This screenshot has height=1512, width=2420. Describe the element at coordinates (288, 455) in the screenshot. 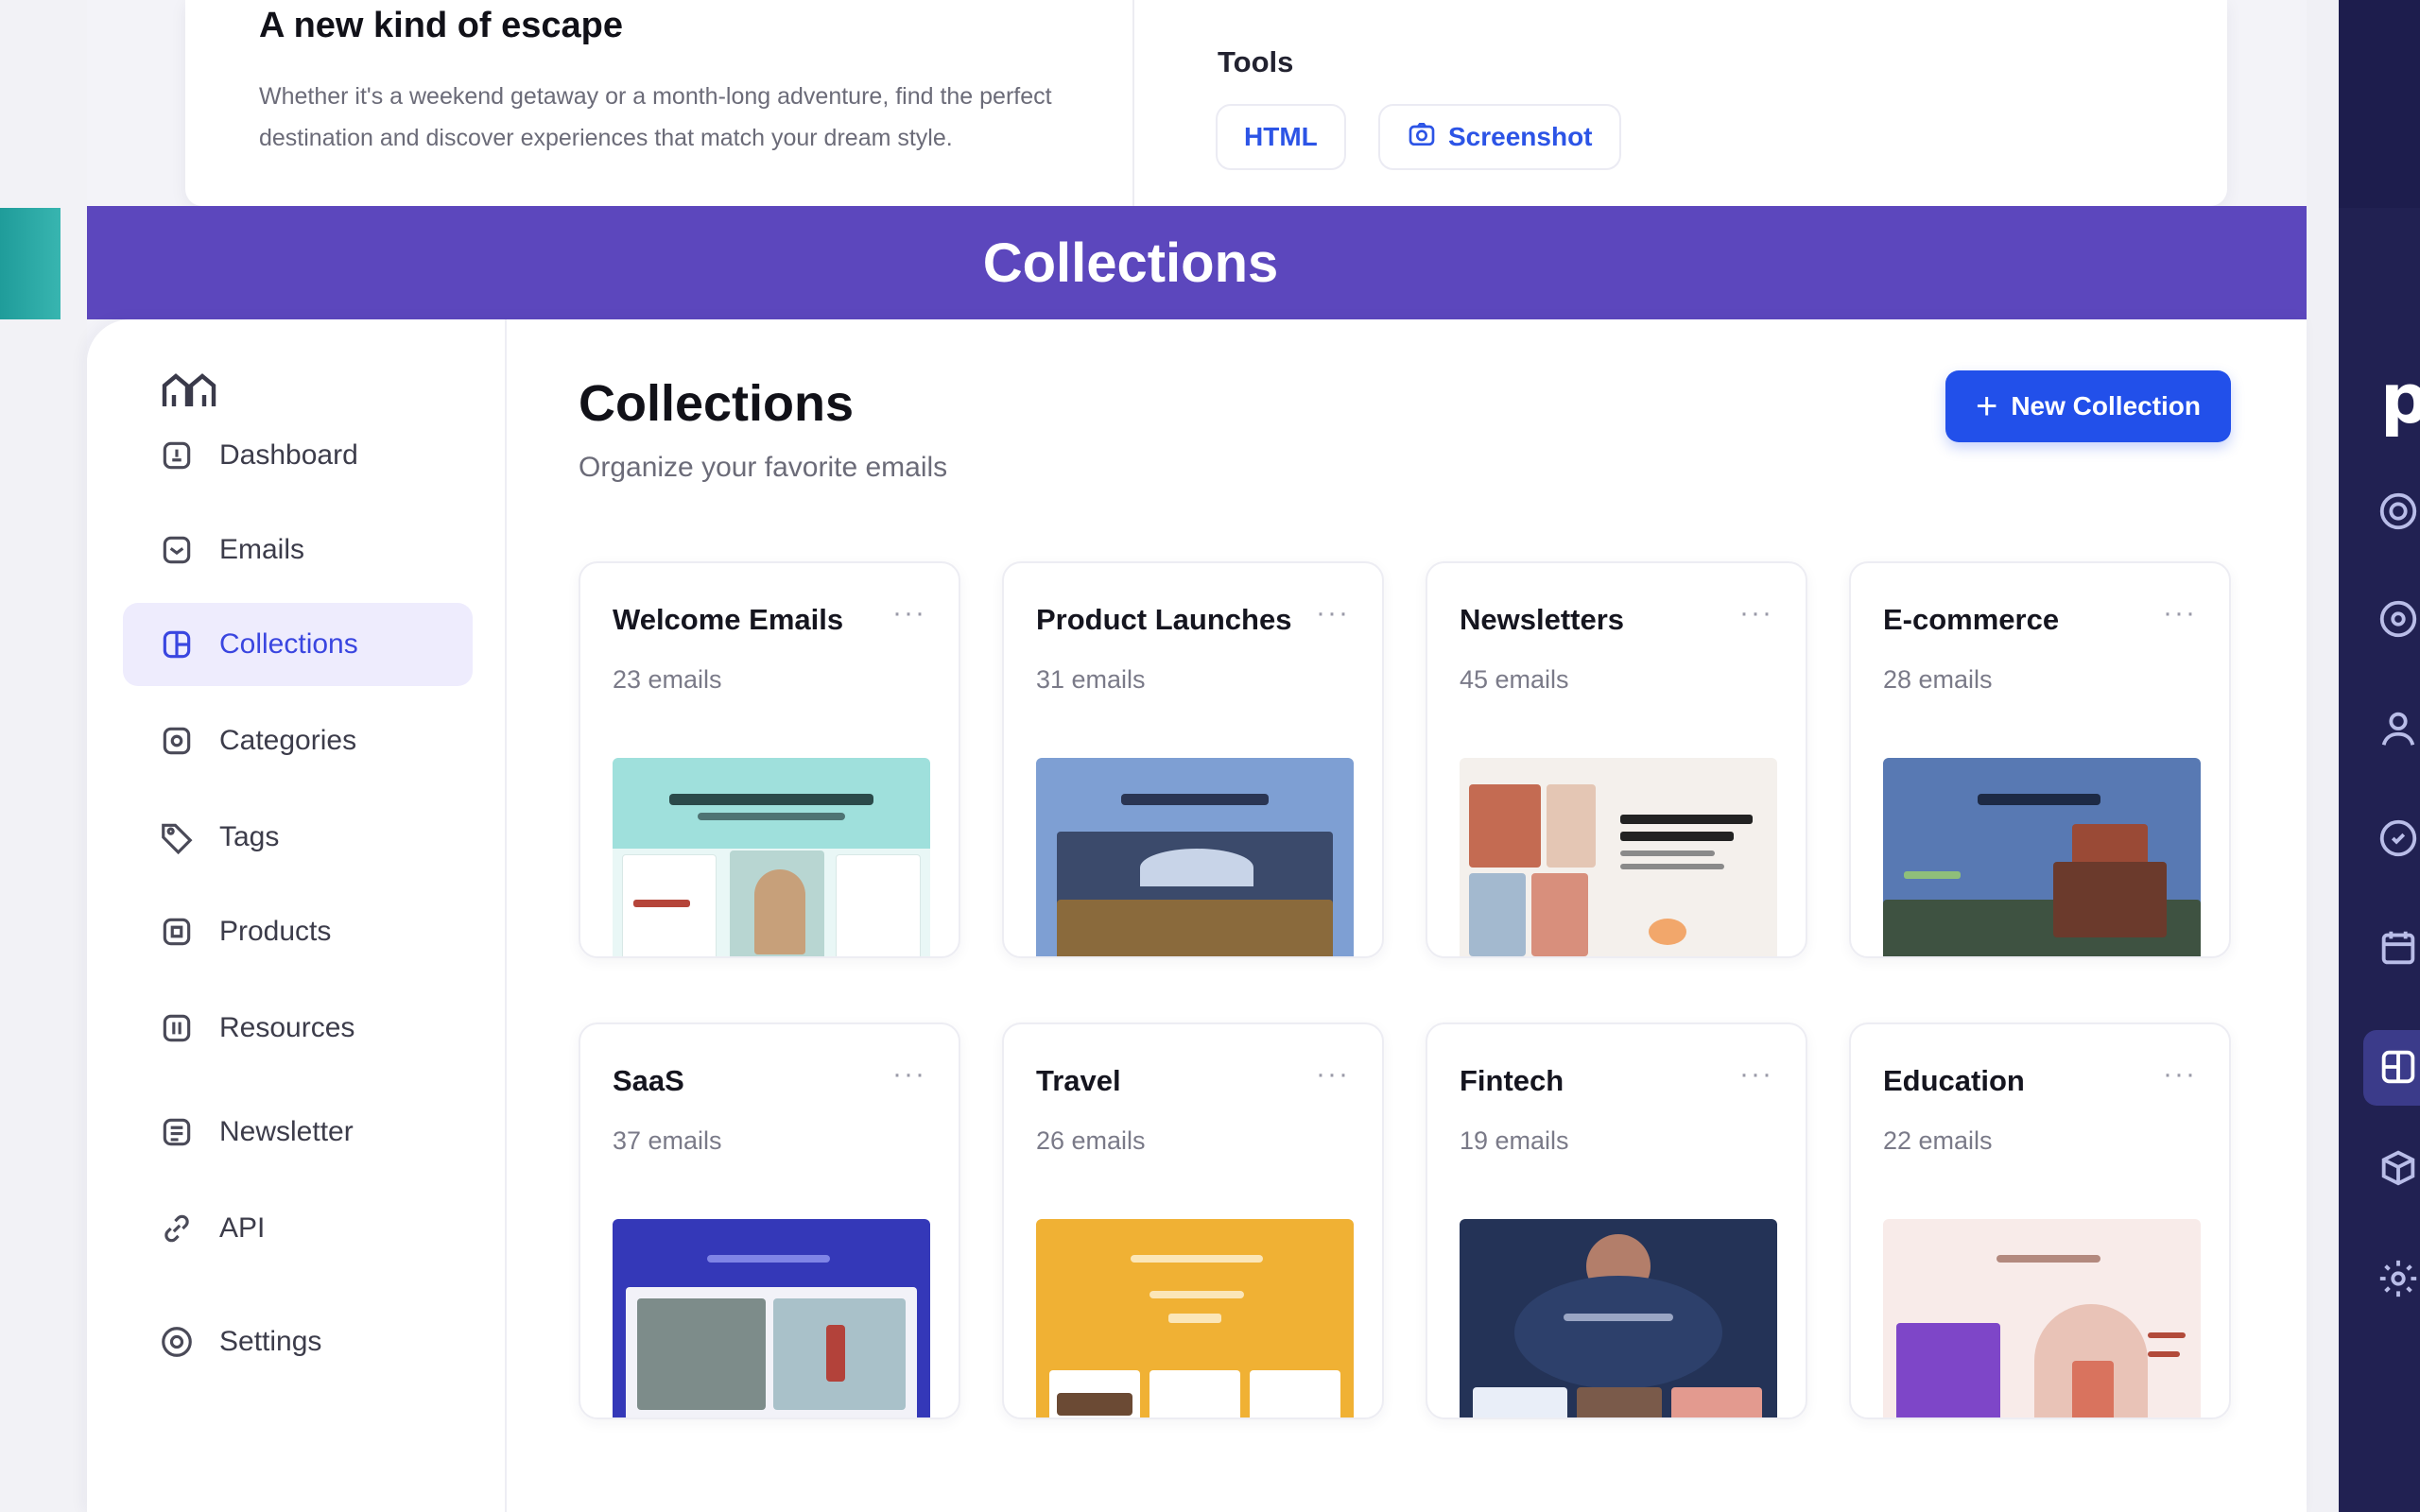

I see `sidebar-item-label: Dashboard` at that location.